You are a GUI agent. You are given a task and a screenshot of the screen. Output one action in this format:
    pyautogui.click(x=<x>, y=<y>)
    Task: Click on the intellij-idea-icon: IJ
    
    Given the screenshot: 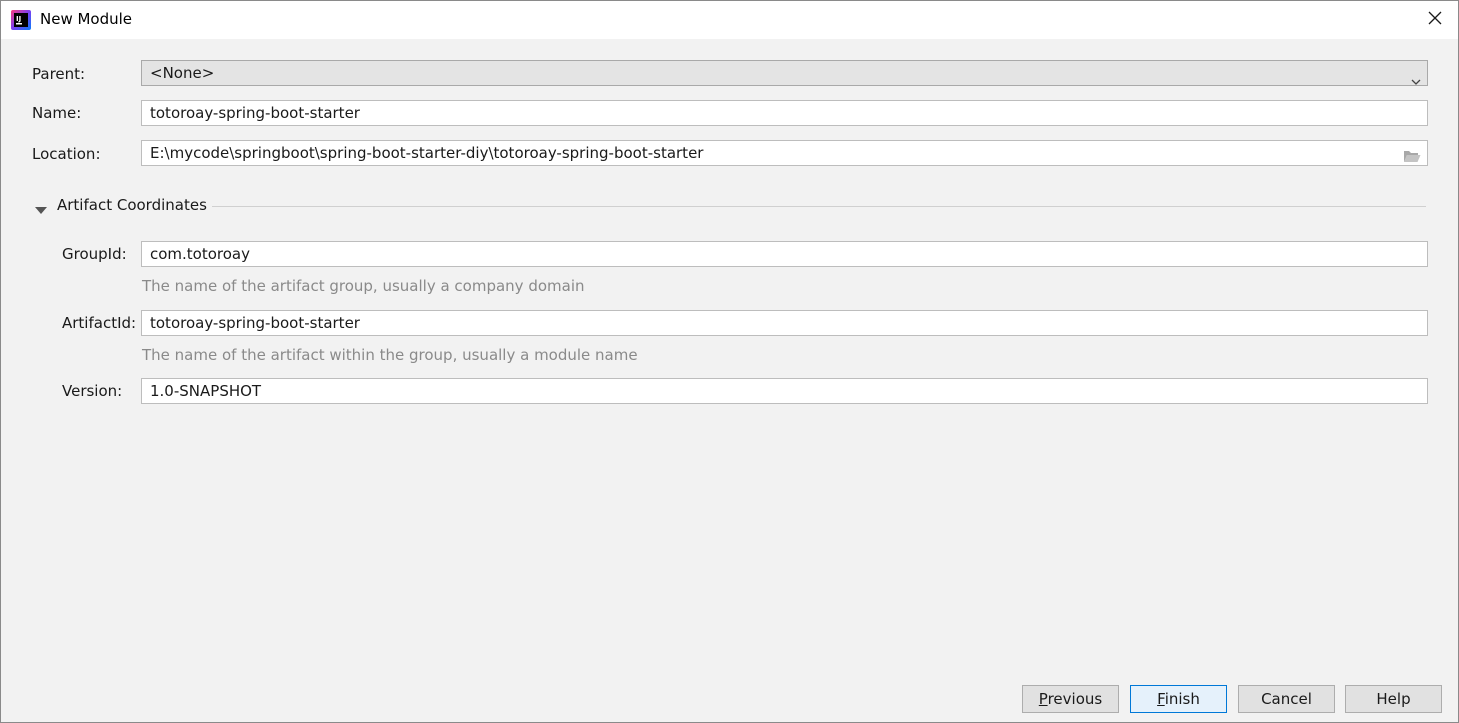 What is the action you would take?
    pyautogui.click(x=21, y=20)
    